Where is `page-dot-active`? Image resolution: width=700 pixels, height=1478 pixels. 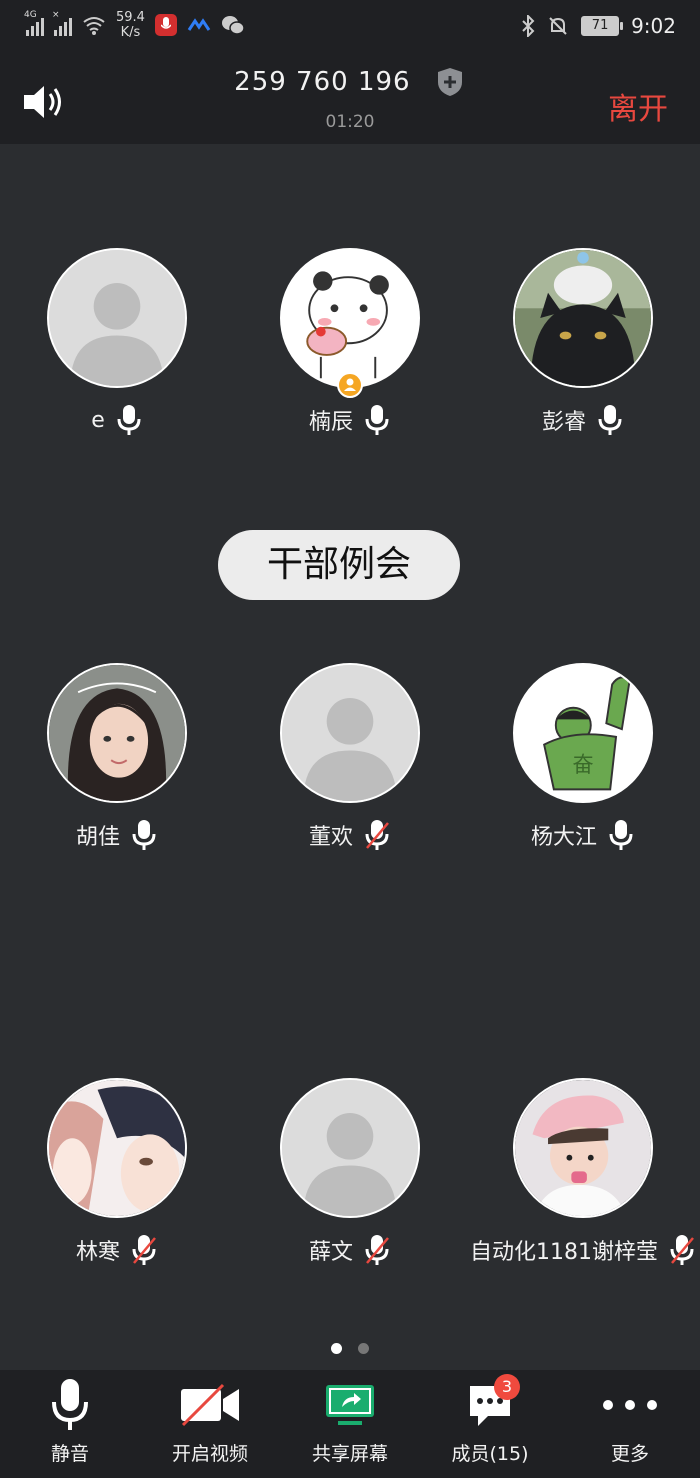 page-dot-active is located at coordinates (336, 1348).